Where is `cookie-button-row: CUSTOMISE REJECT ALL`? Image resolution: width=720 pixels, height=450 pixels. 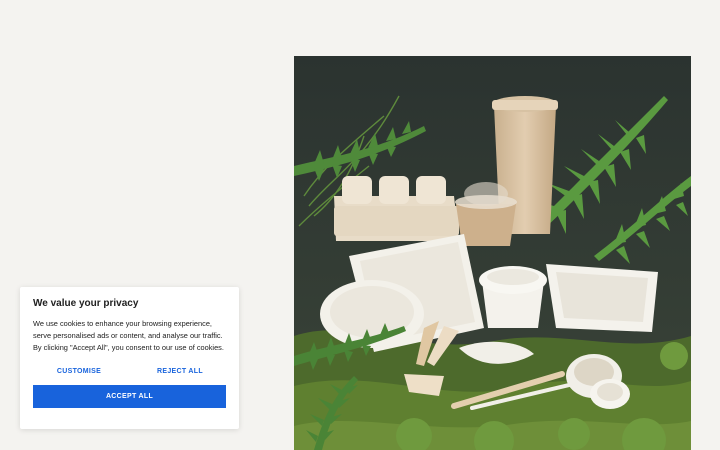 cookie-button-row: CUSTOMISE REJECT ALL is located at coordinates (129, 371).